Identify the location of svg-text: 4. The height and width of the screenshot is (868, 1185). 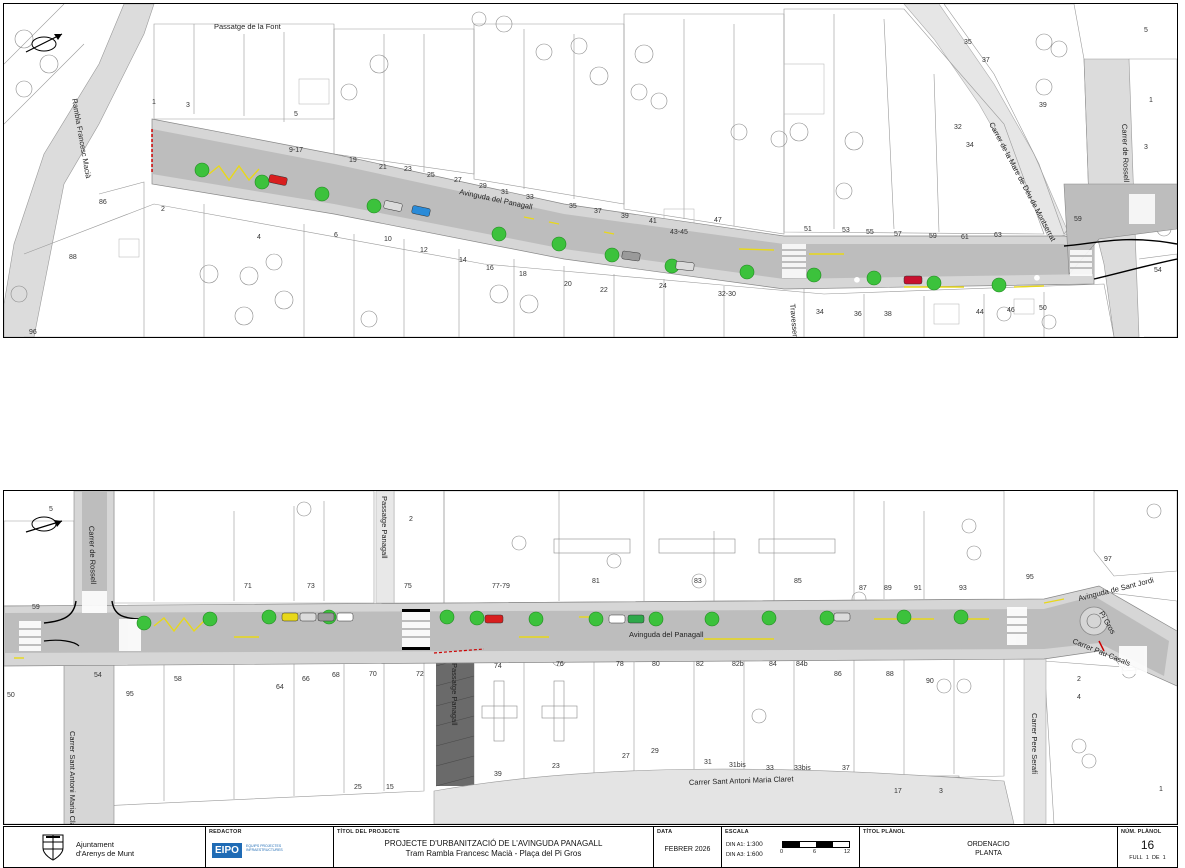
(1079, 697).